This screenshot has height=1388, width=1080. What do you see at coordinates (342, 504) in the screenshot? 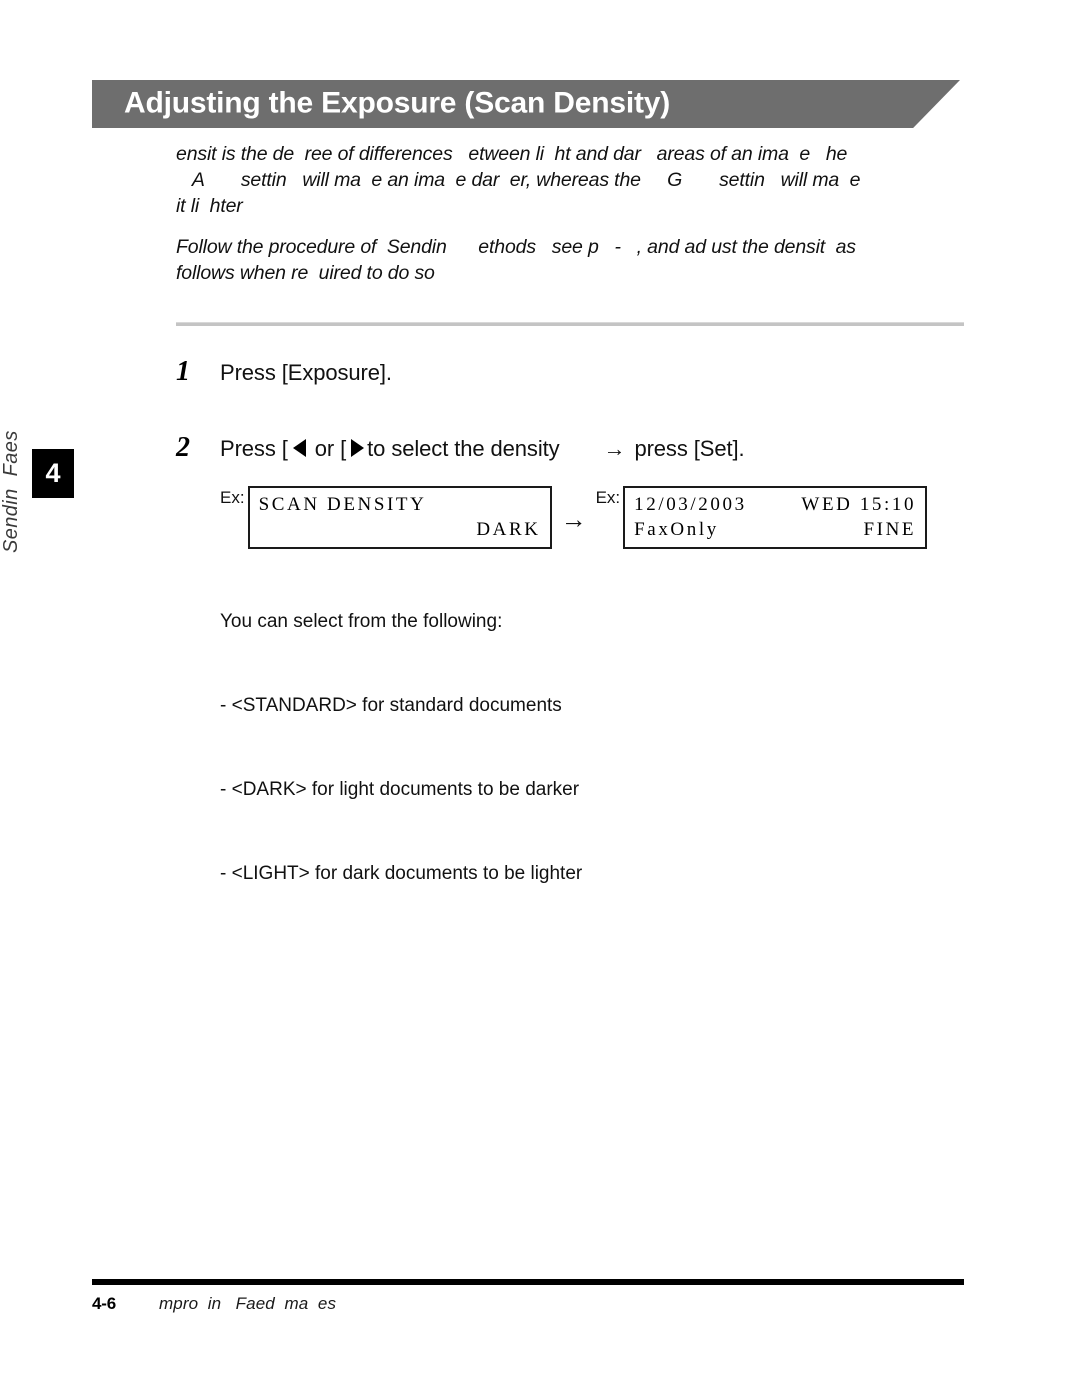
I see `lcd-before-line-1-left: SCAN DENSITY` at bounding box center [342, 504].